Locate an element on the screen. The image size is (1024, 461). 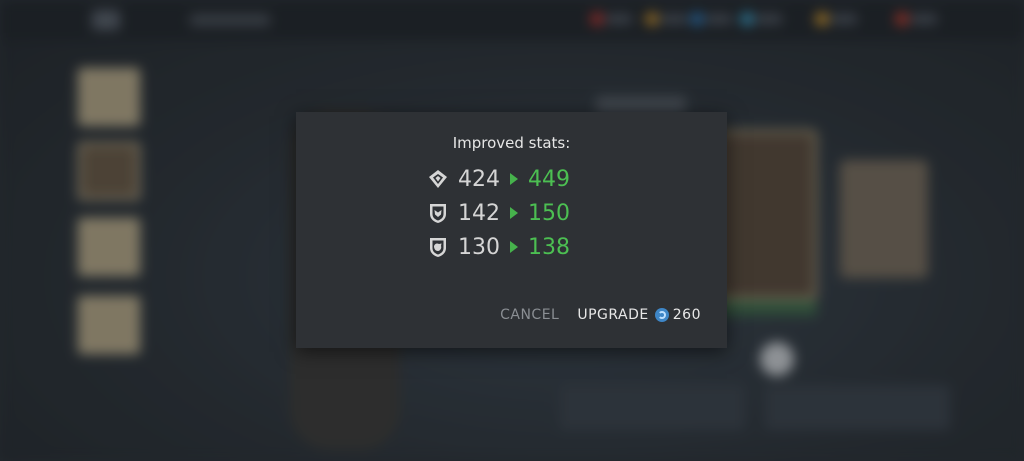
stat-new-value: 150 is located at coordinates (549, 213).